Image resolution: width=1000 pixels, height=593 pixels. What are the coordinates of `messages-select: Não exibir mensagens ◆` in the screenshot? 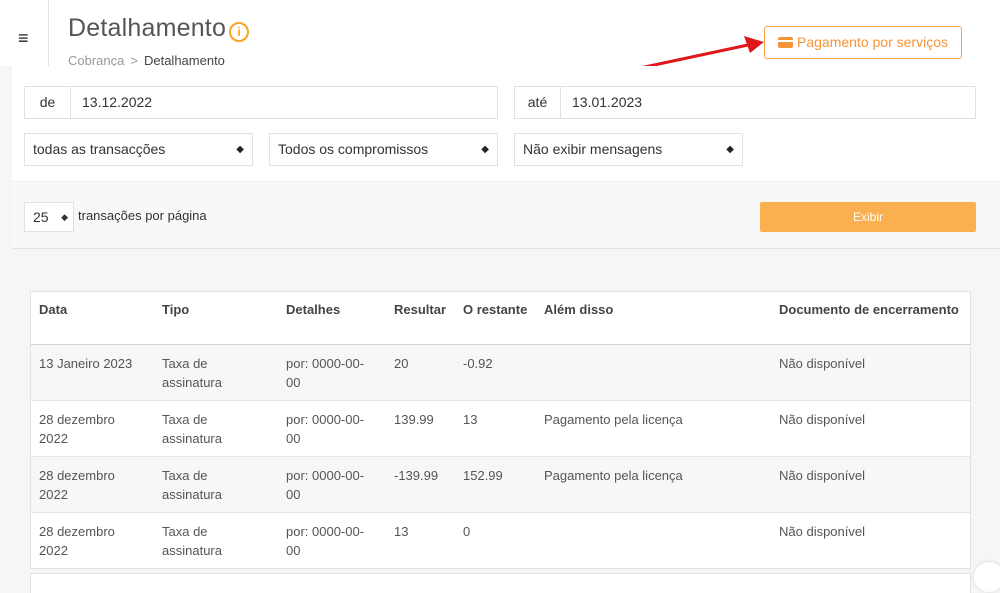 It's located at (628, 149).